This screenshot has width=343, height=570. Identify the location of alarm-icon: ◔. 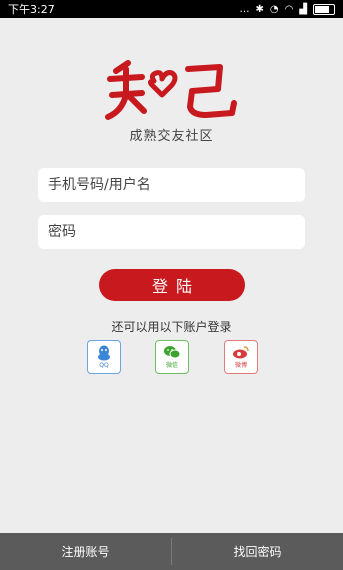
(274, 9).